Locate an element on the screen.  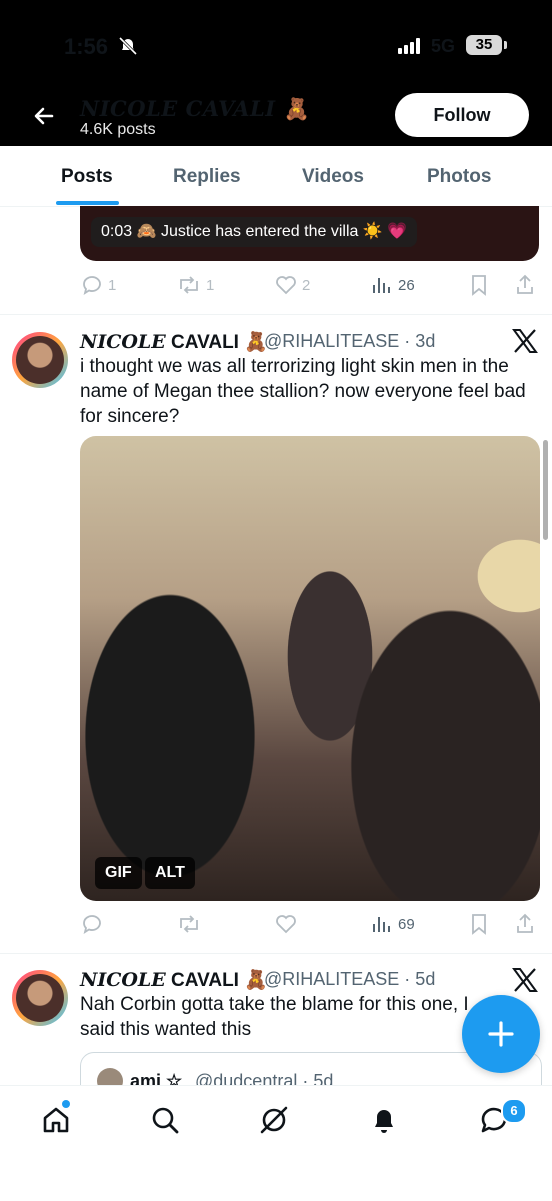
compose-button is located at coordinates (501, 1034).